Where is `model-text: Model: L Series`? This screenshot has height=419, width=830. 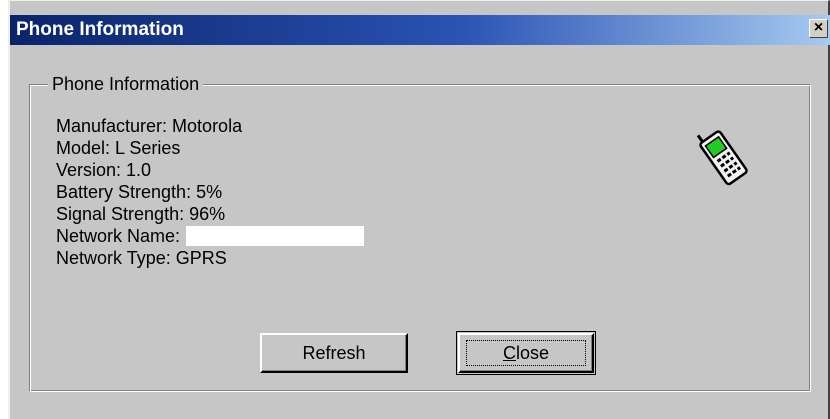 model-text: Model: L Series is located at coordinates (118, 148).